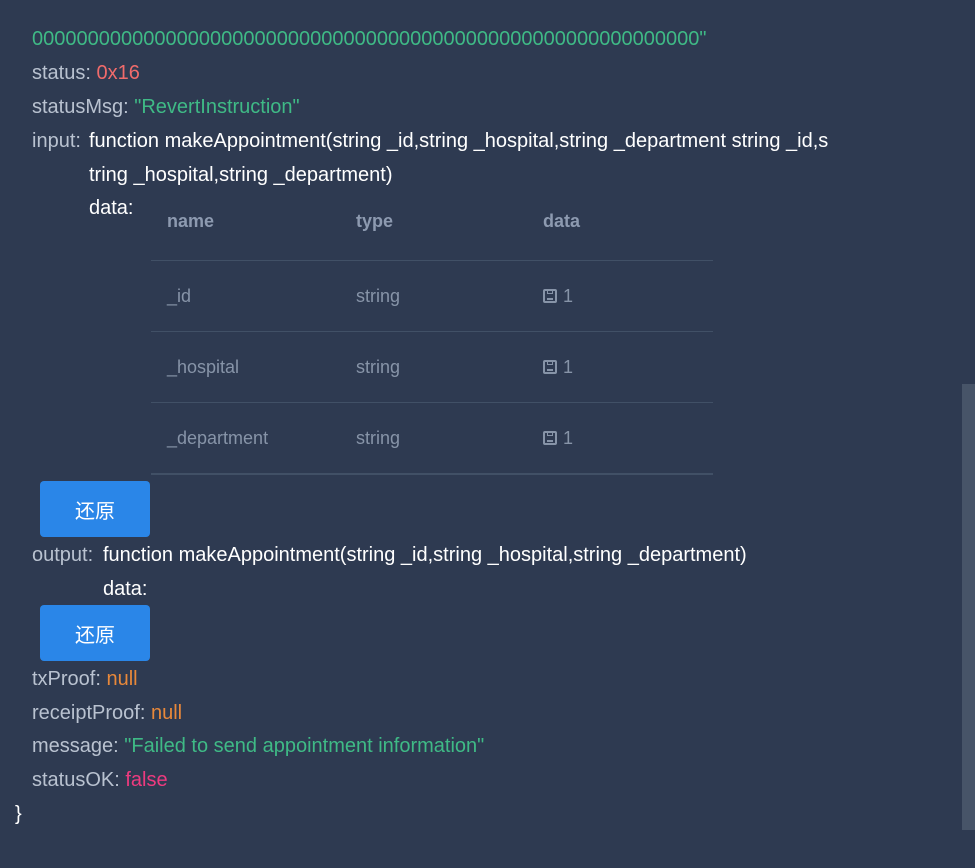 The image size is (975, 868). Describe the element at coordinates (95, 509) in the screenshot. I see `input-restore-button: 还原` at that location.